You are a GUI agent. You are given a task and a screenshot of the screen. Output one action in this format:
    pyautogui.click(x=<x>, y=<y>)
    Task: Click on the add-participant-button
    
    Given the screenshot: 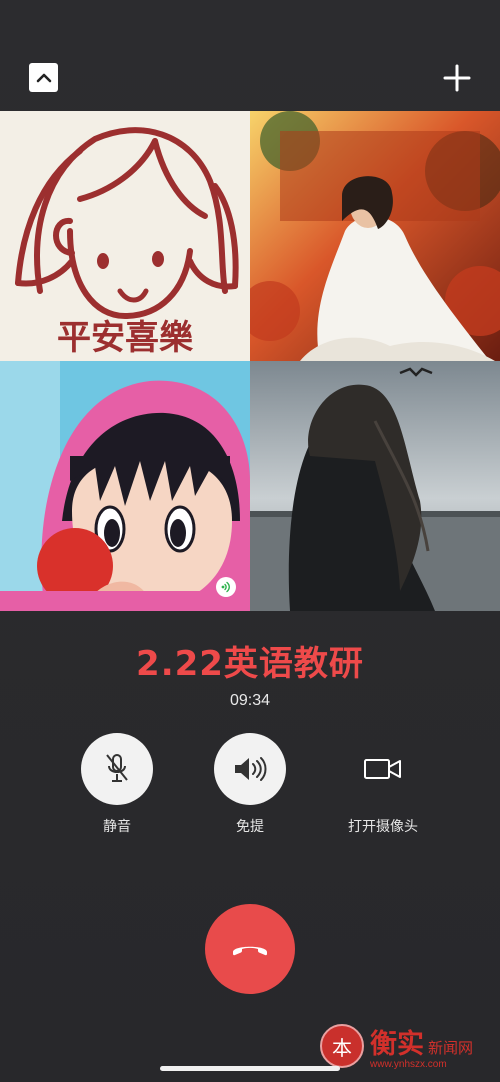 What is the action you would take?
    pyautogui.click(x=457, y=78)
    